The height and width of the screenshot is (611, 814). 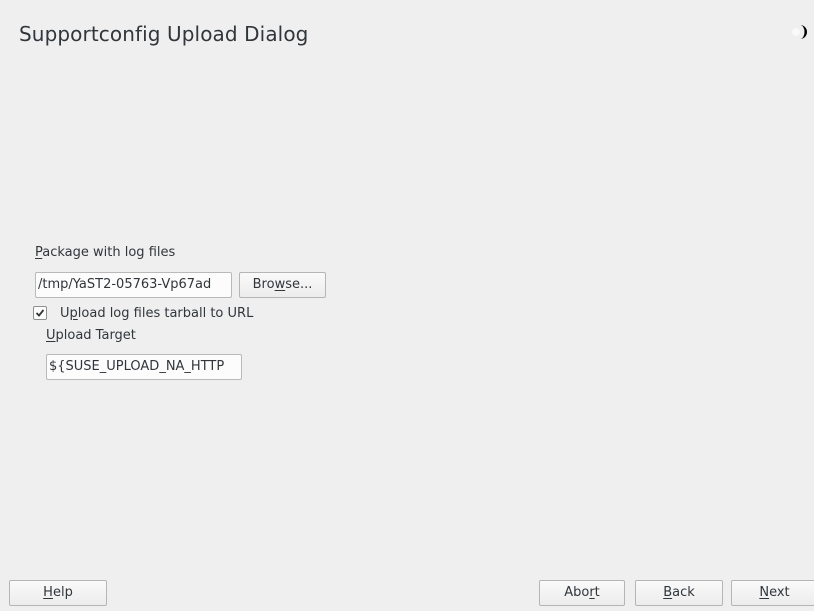 I want to click on back-button: Back, so click(x=679, y=593).